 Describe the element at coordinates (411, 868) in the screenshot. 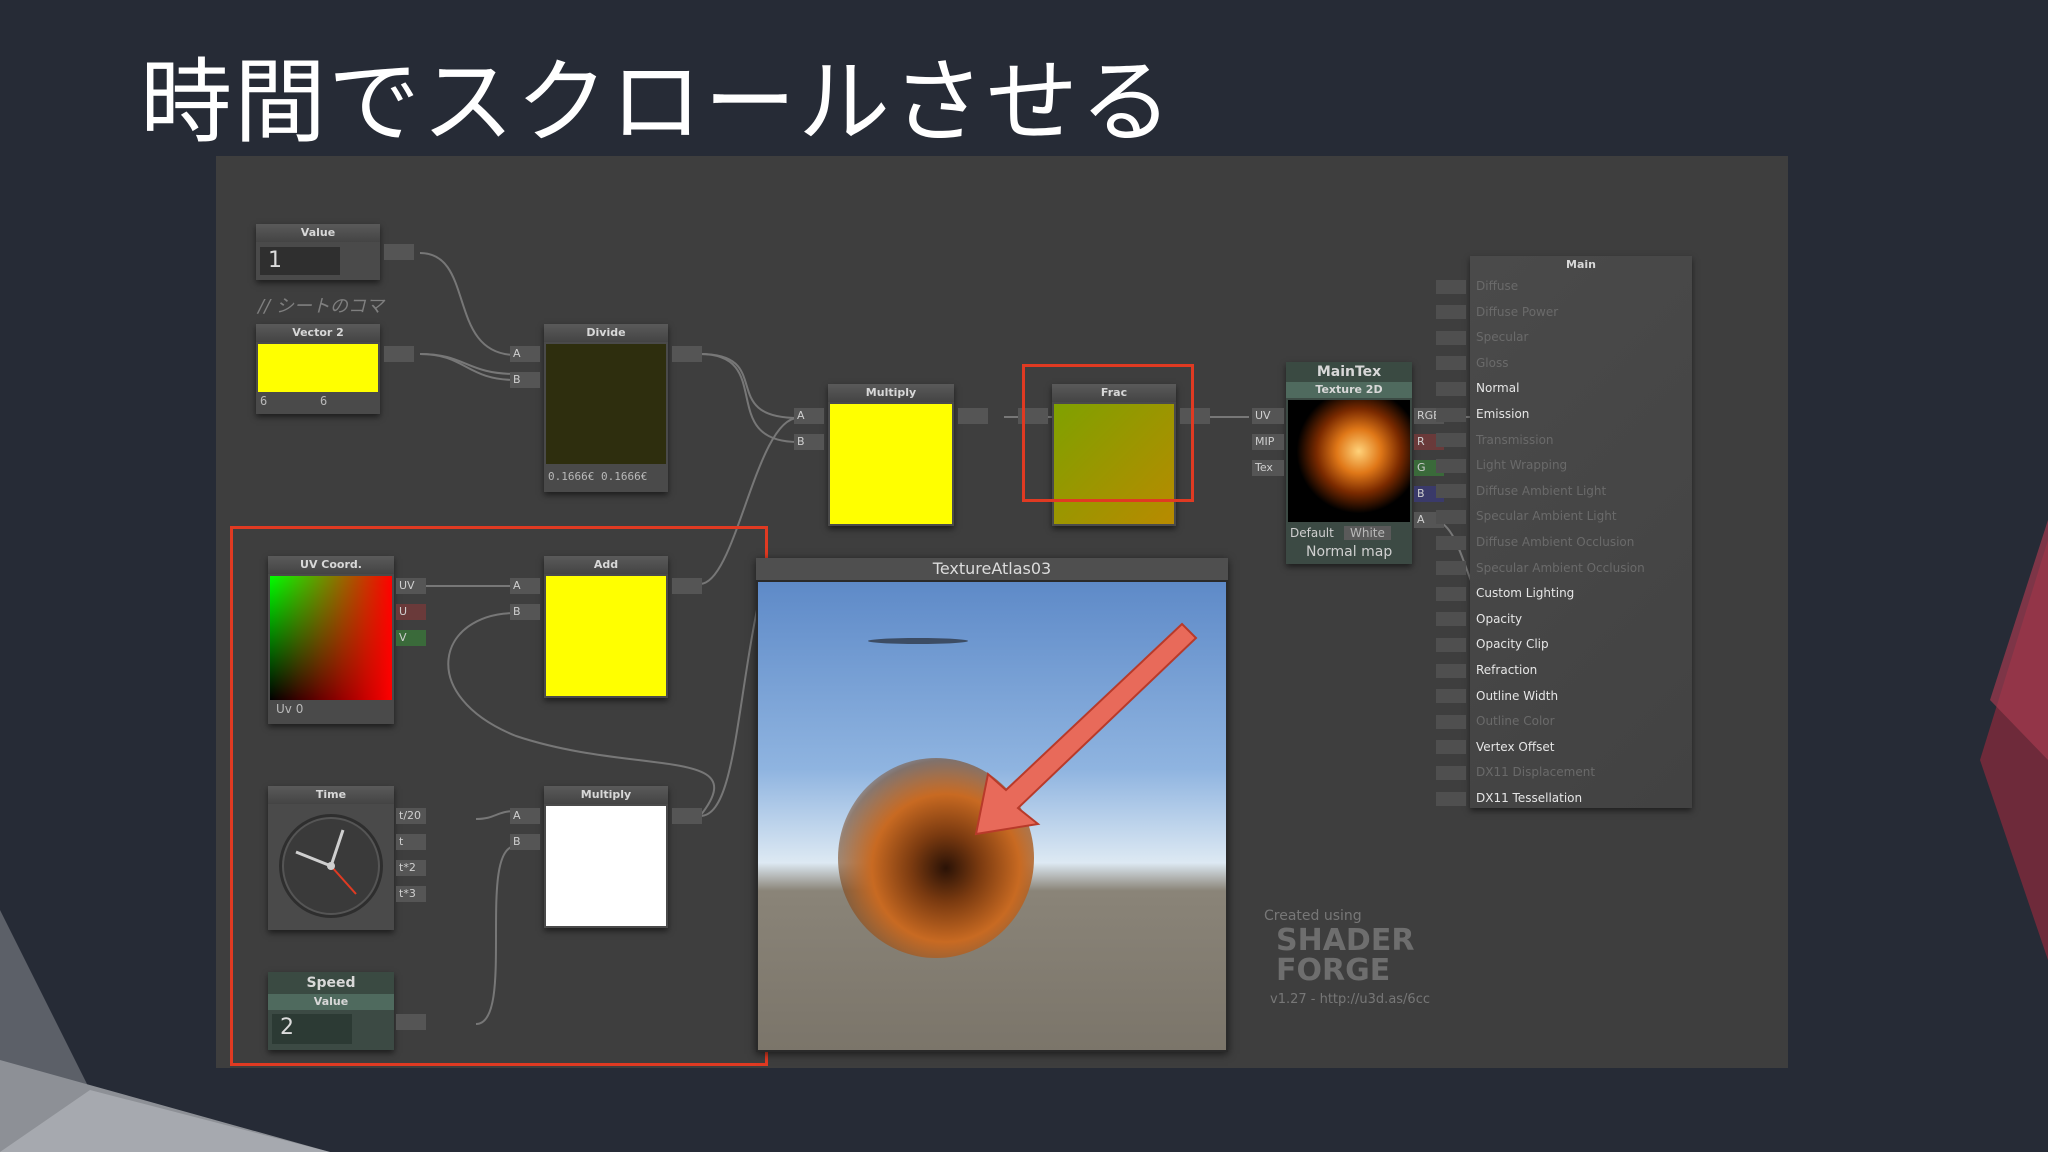

I see `time-output-t2: t*2` at that location.